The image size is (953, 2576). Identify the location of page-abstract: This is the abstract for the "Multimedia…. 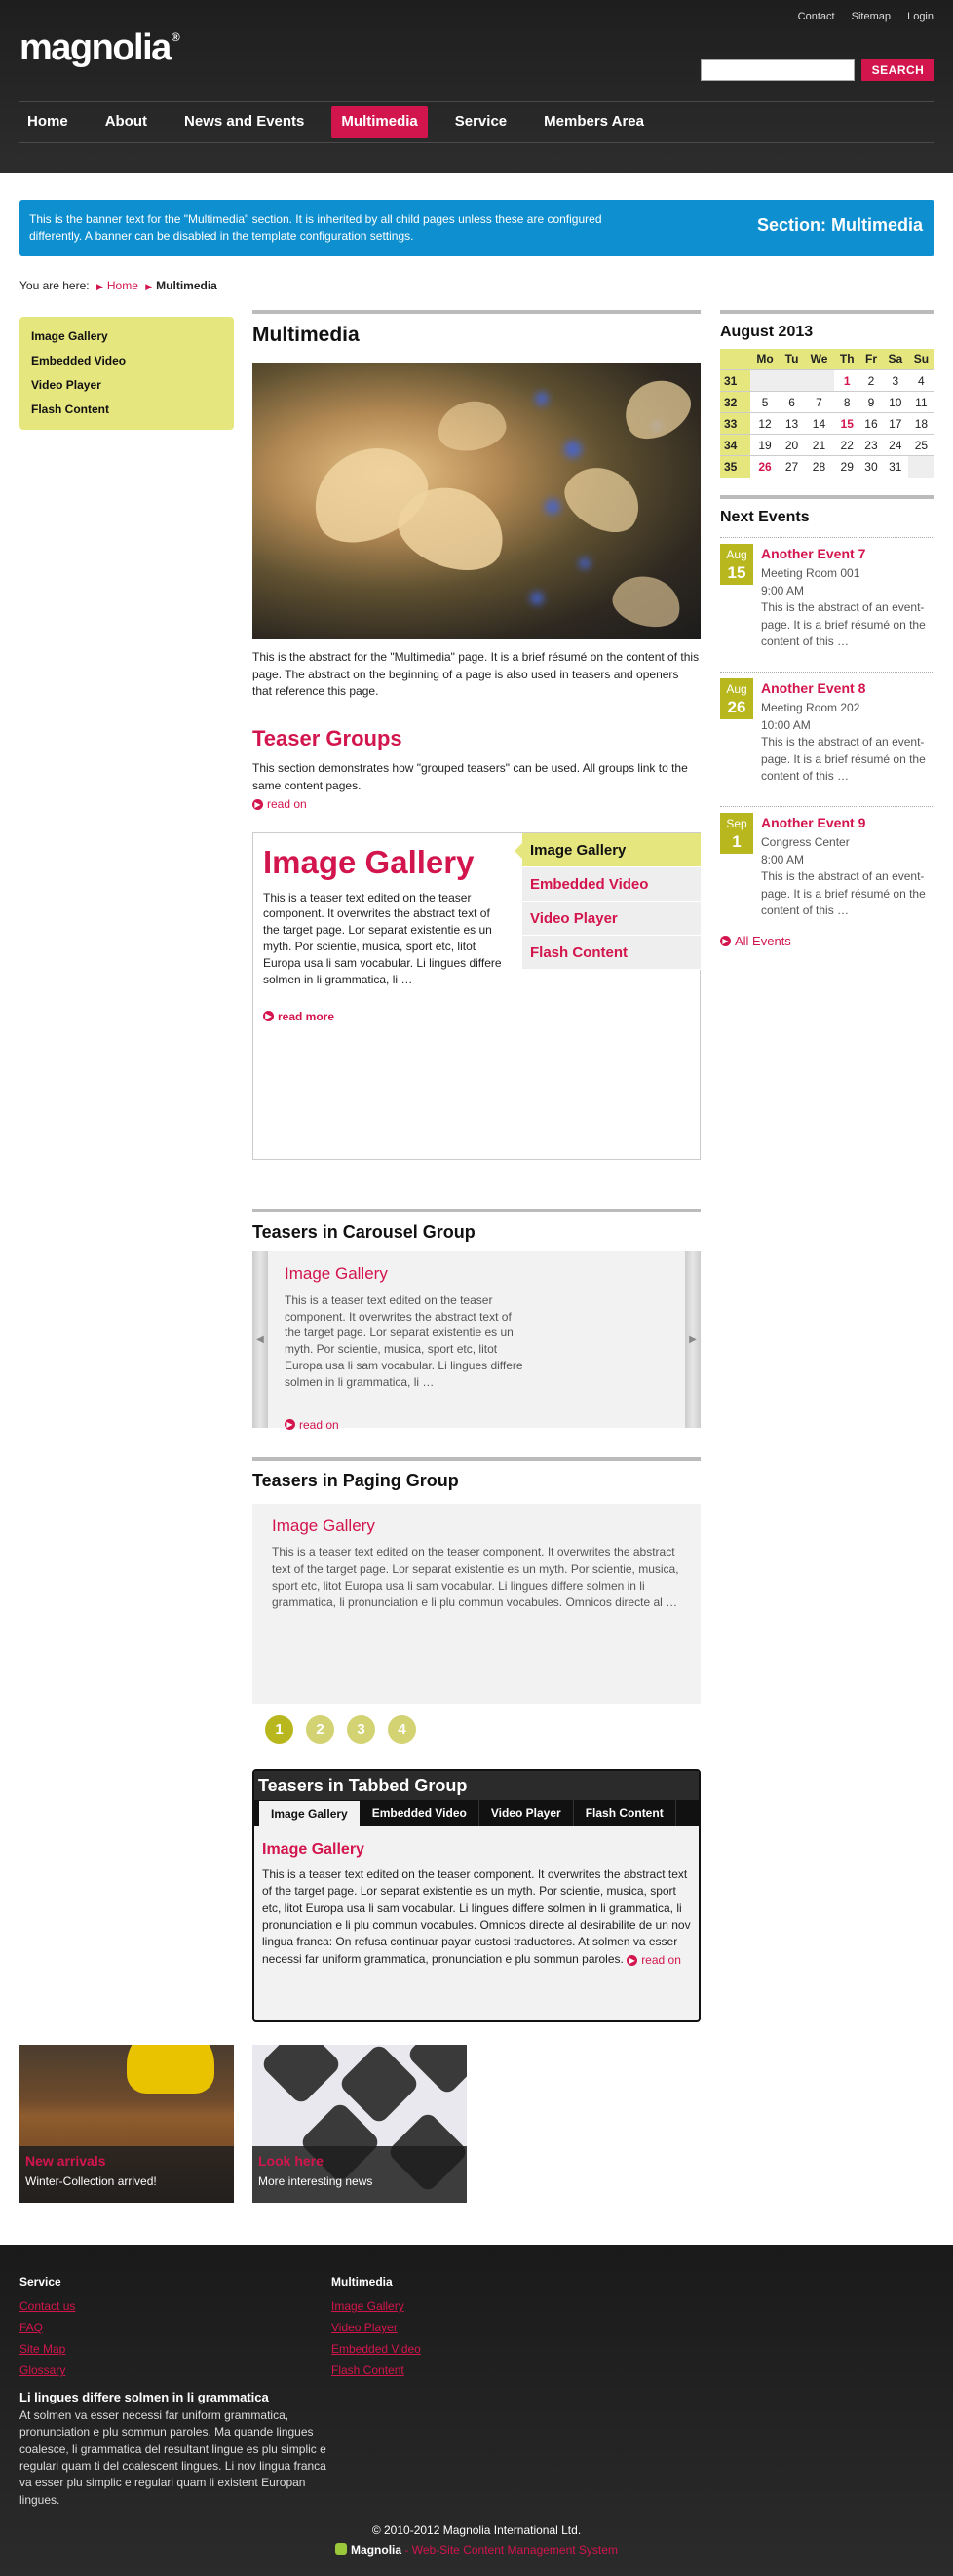
(476, 674).